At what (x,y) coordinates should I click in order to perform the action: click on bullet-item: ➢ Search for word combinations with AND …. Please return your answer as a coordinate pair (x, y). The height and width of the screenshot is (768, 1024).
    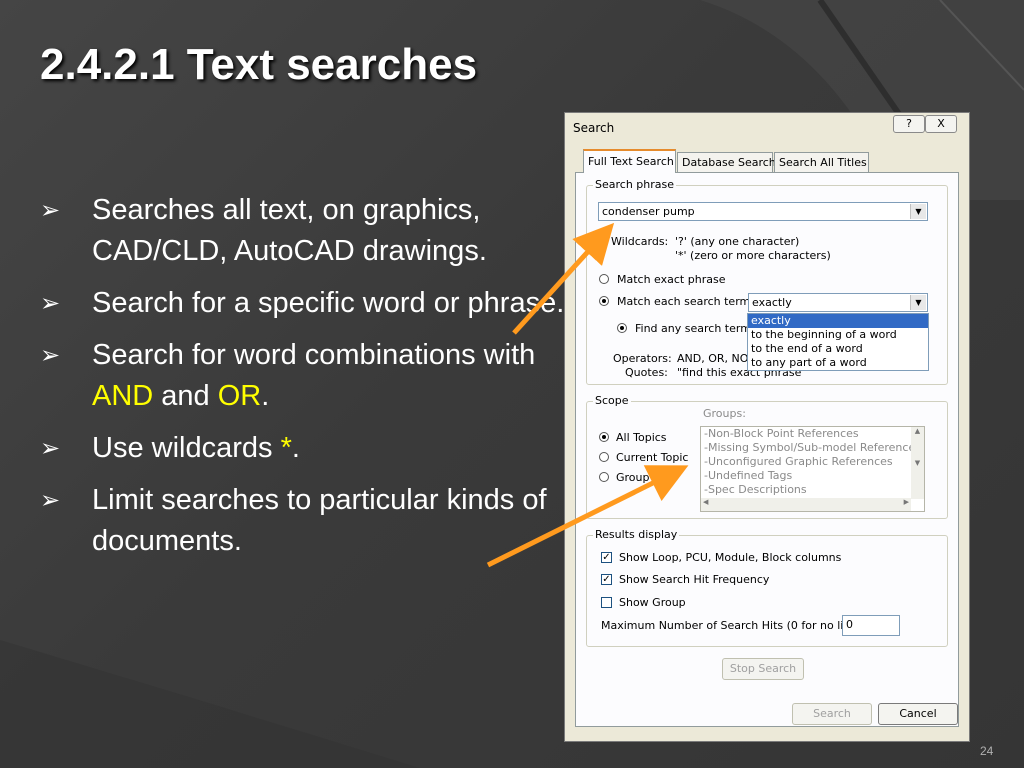
    Looking at the image, I should click on (305, 376).